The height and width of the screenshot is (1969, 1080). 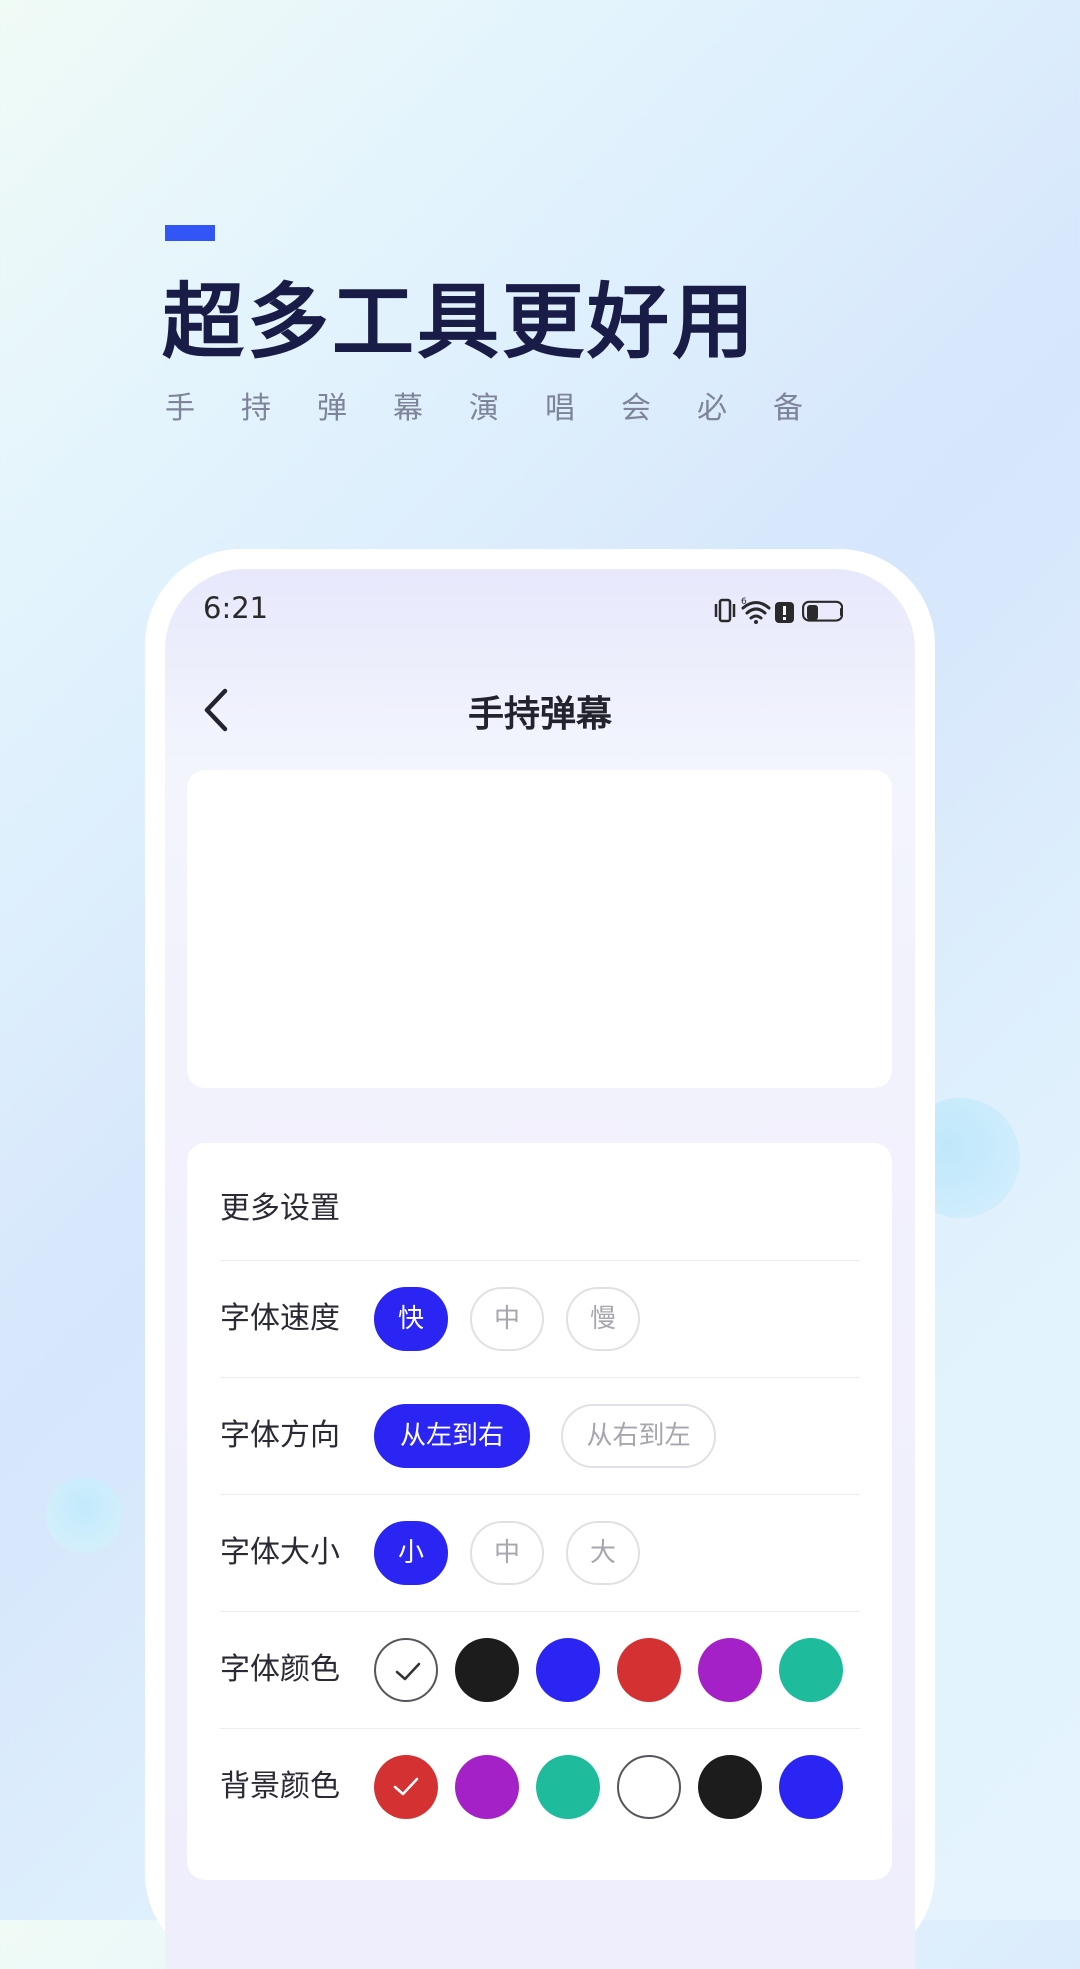 I want to click on settings-title: 更多设置, so click(x=280, y=1208).